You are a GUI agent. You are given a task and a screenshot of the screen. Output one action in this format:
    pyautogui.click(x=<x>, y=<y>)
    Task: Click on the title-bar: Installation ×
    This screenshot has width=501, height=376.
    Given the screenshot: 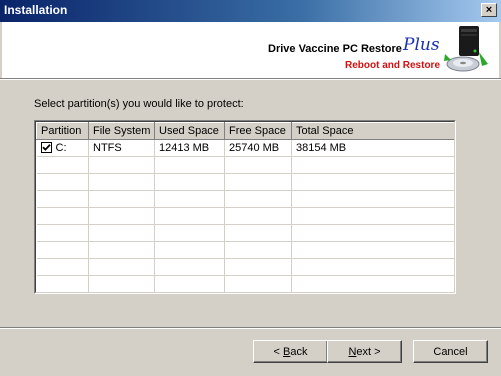 What is the action you would take?
    pyautogui.click(x=250, y=11)
    